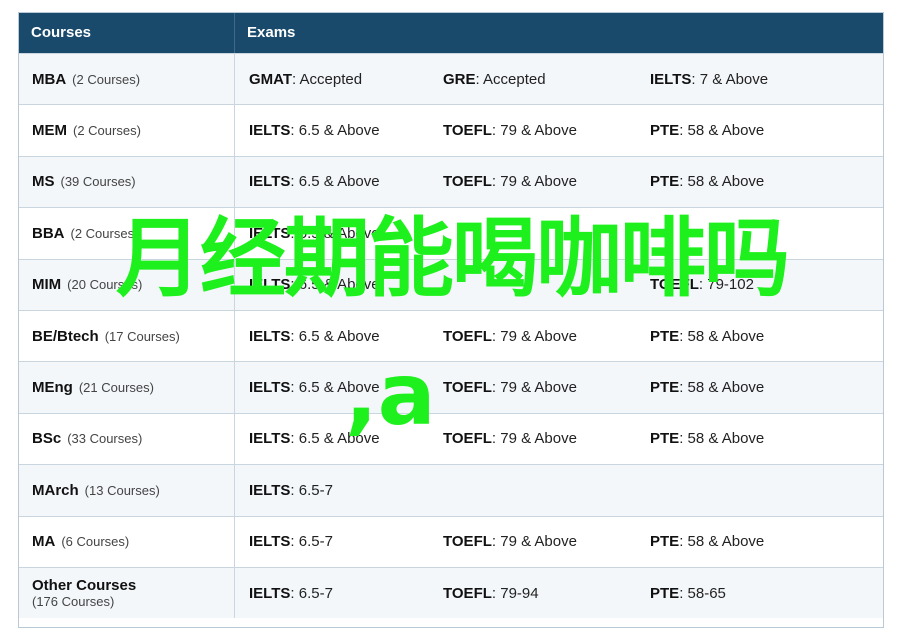 The height and width of the screenshot is (639, 901). I want to click on course-cell: MEng (21 Courses), so click(127, 387).